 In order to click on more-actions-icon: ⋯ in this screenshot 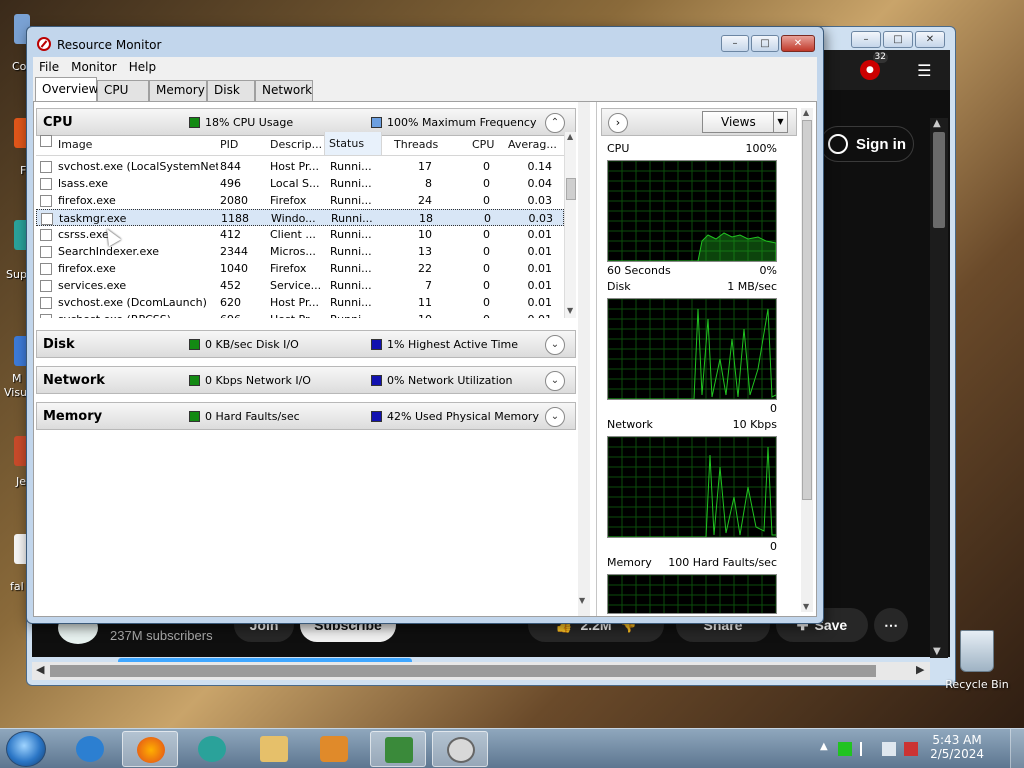, I will do `click(891, 625)`.